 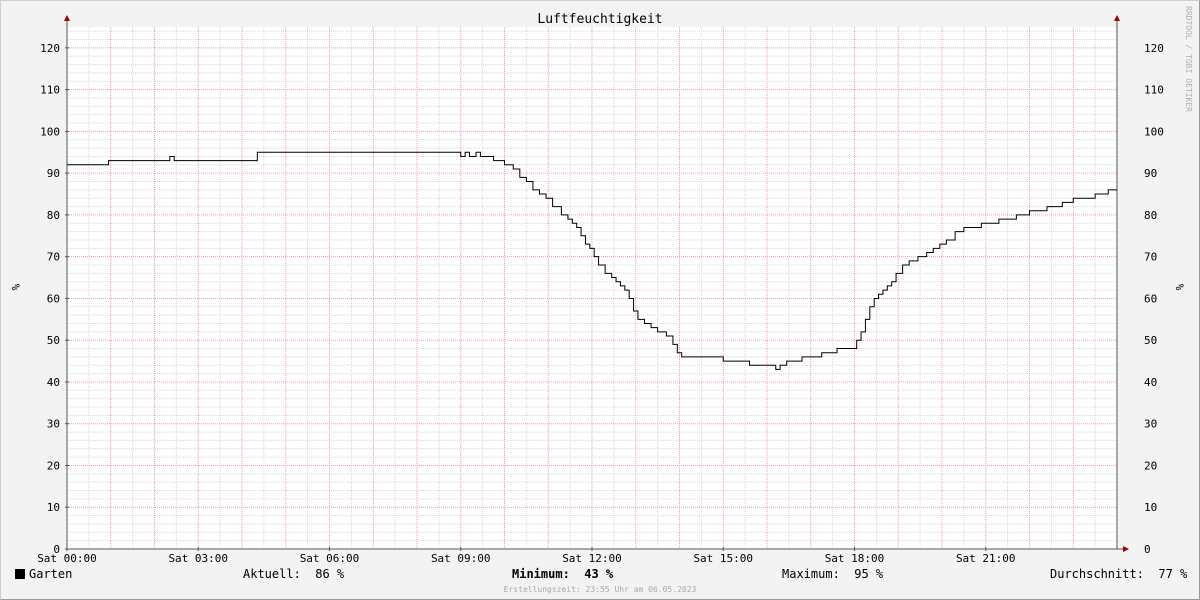 What do you see at coordinates (50, 131) in the screenshot?
I see `y-tick-label-left: 100` at bounding box center [50, 131].